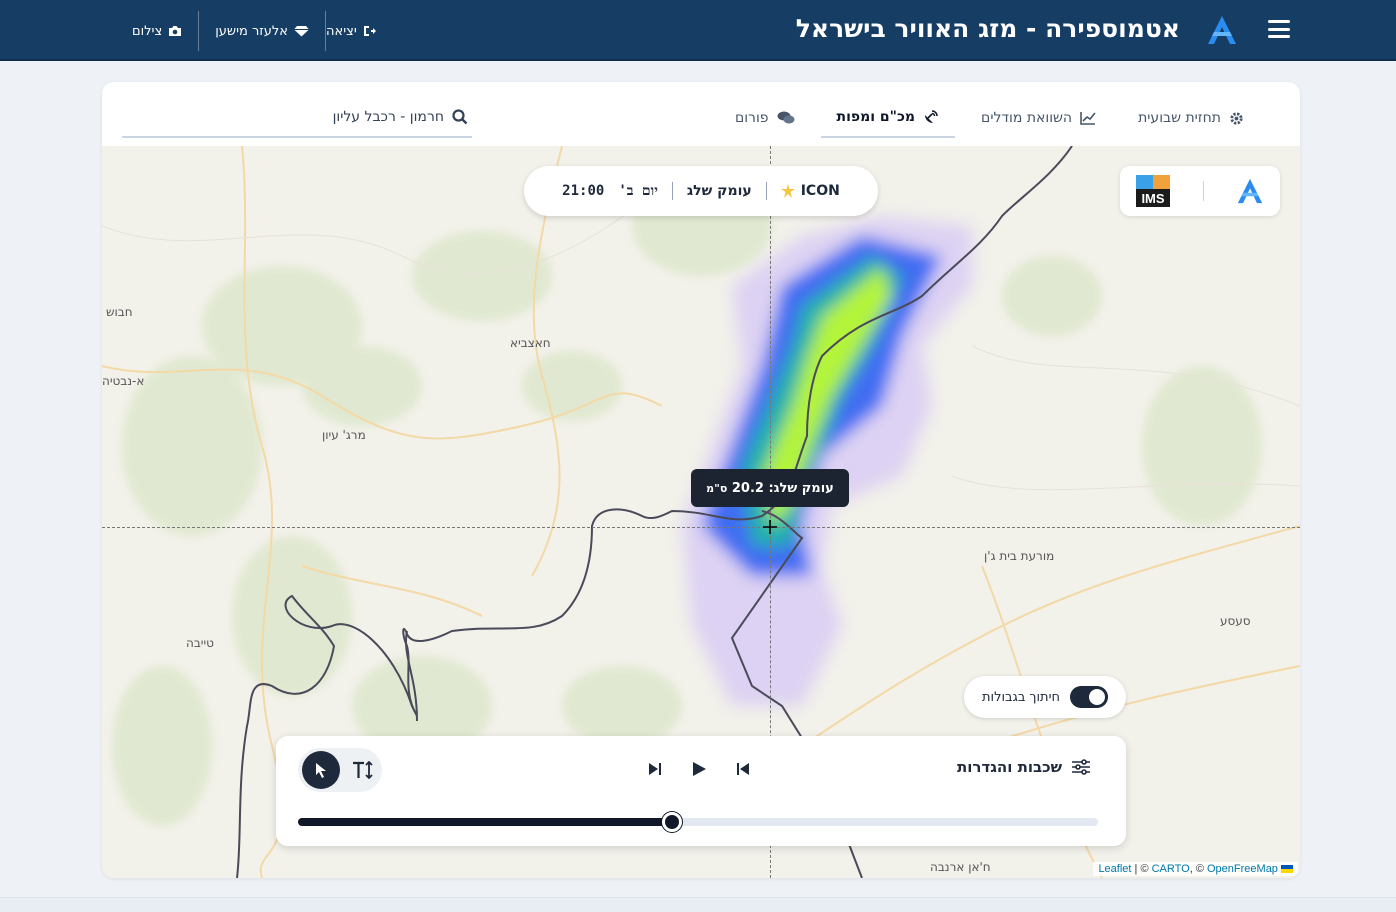  Describe the element at coordinates (1089, 697) in the screenshot. I see `toggle-switch` at that location.